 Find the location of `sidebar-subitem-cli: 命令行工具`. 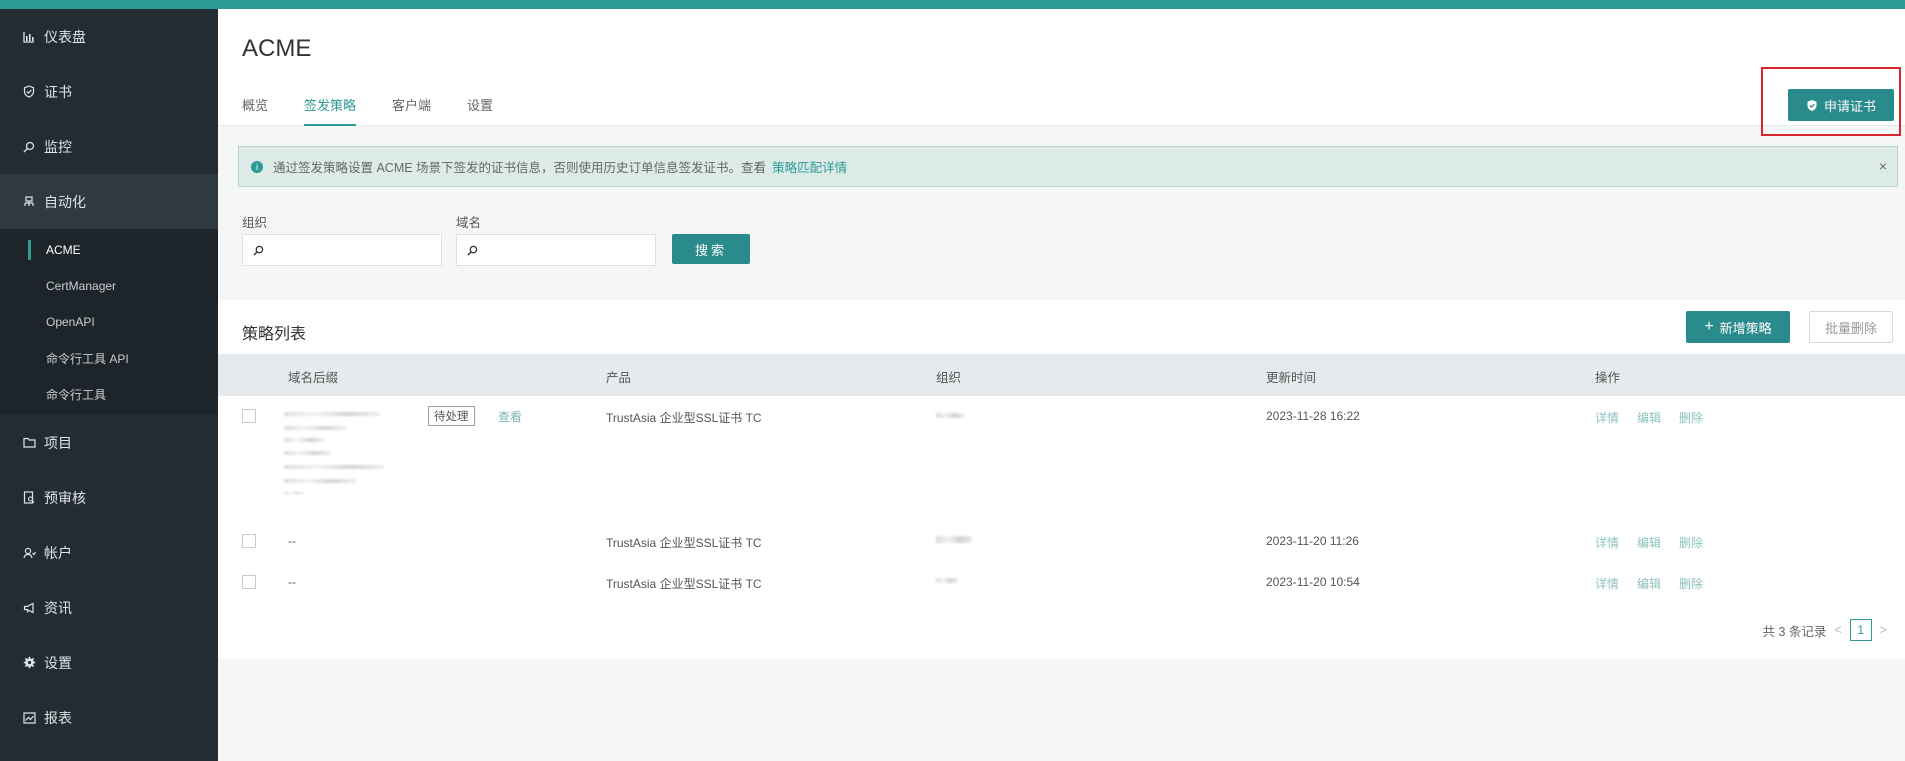

sidebar-subitem-cli: 命令行工具 is located at coordinates (109, 394).